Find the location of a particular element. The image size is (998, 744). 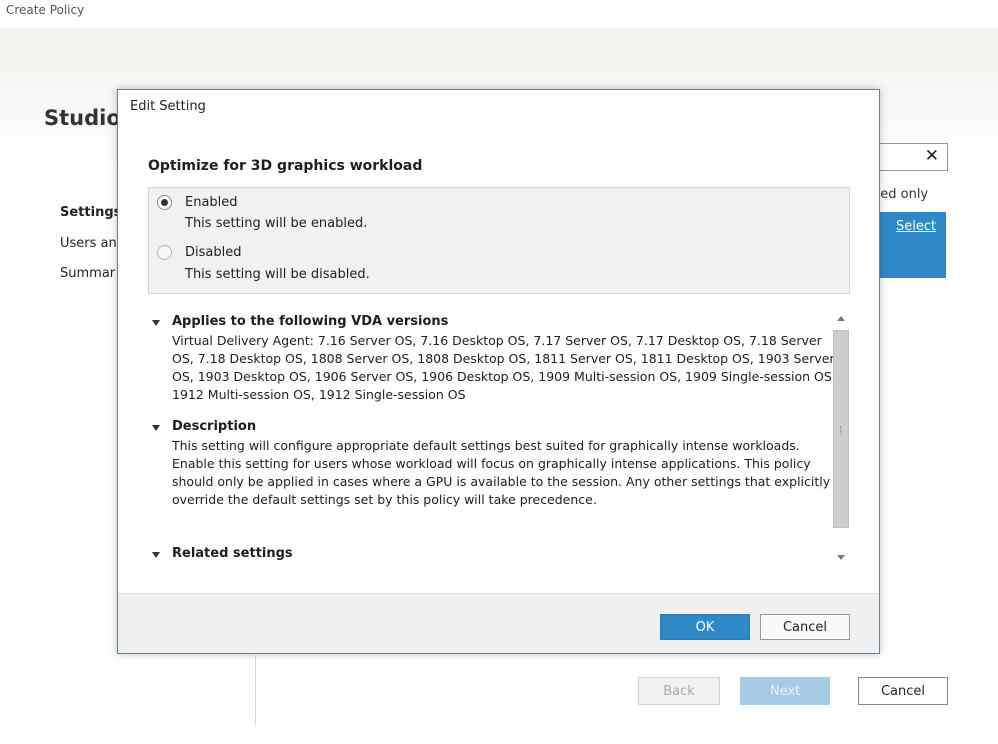

wizard-cancel-button: Cancel is located at coordinates (903, 691).